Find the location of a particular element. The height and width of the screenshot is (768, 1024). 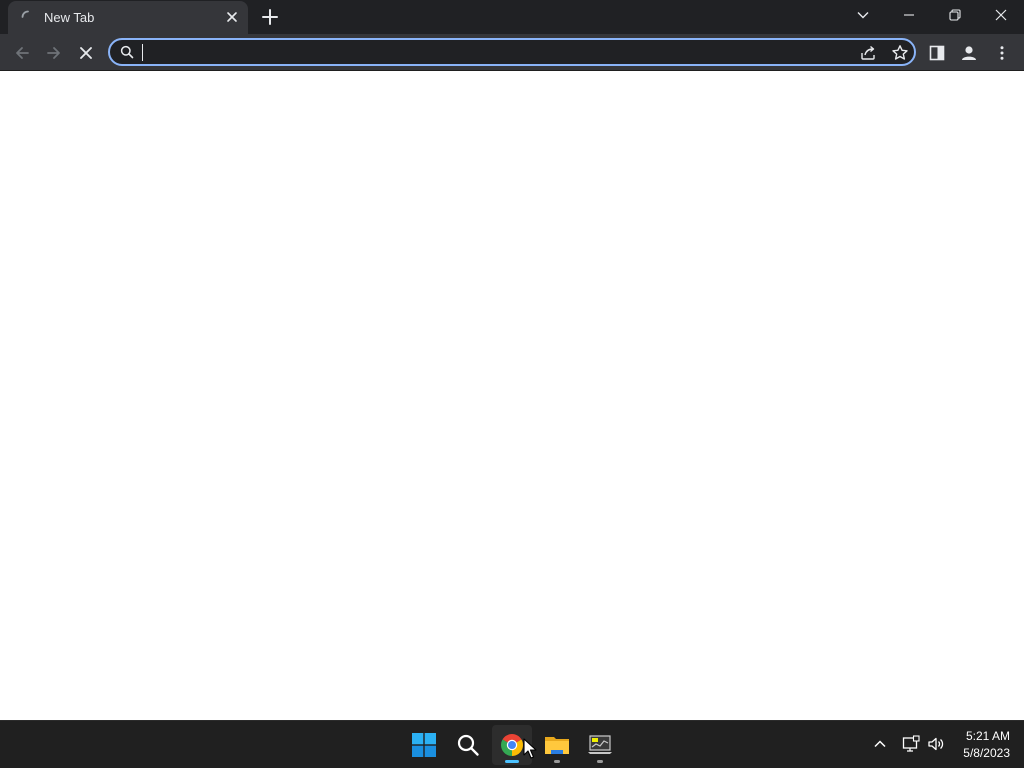

browser-window-frame: New Tab is located at coordinates (512, 35).